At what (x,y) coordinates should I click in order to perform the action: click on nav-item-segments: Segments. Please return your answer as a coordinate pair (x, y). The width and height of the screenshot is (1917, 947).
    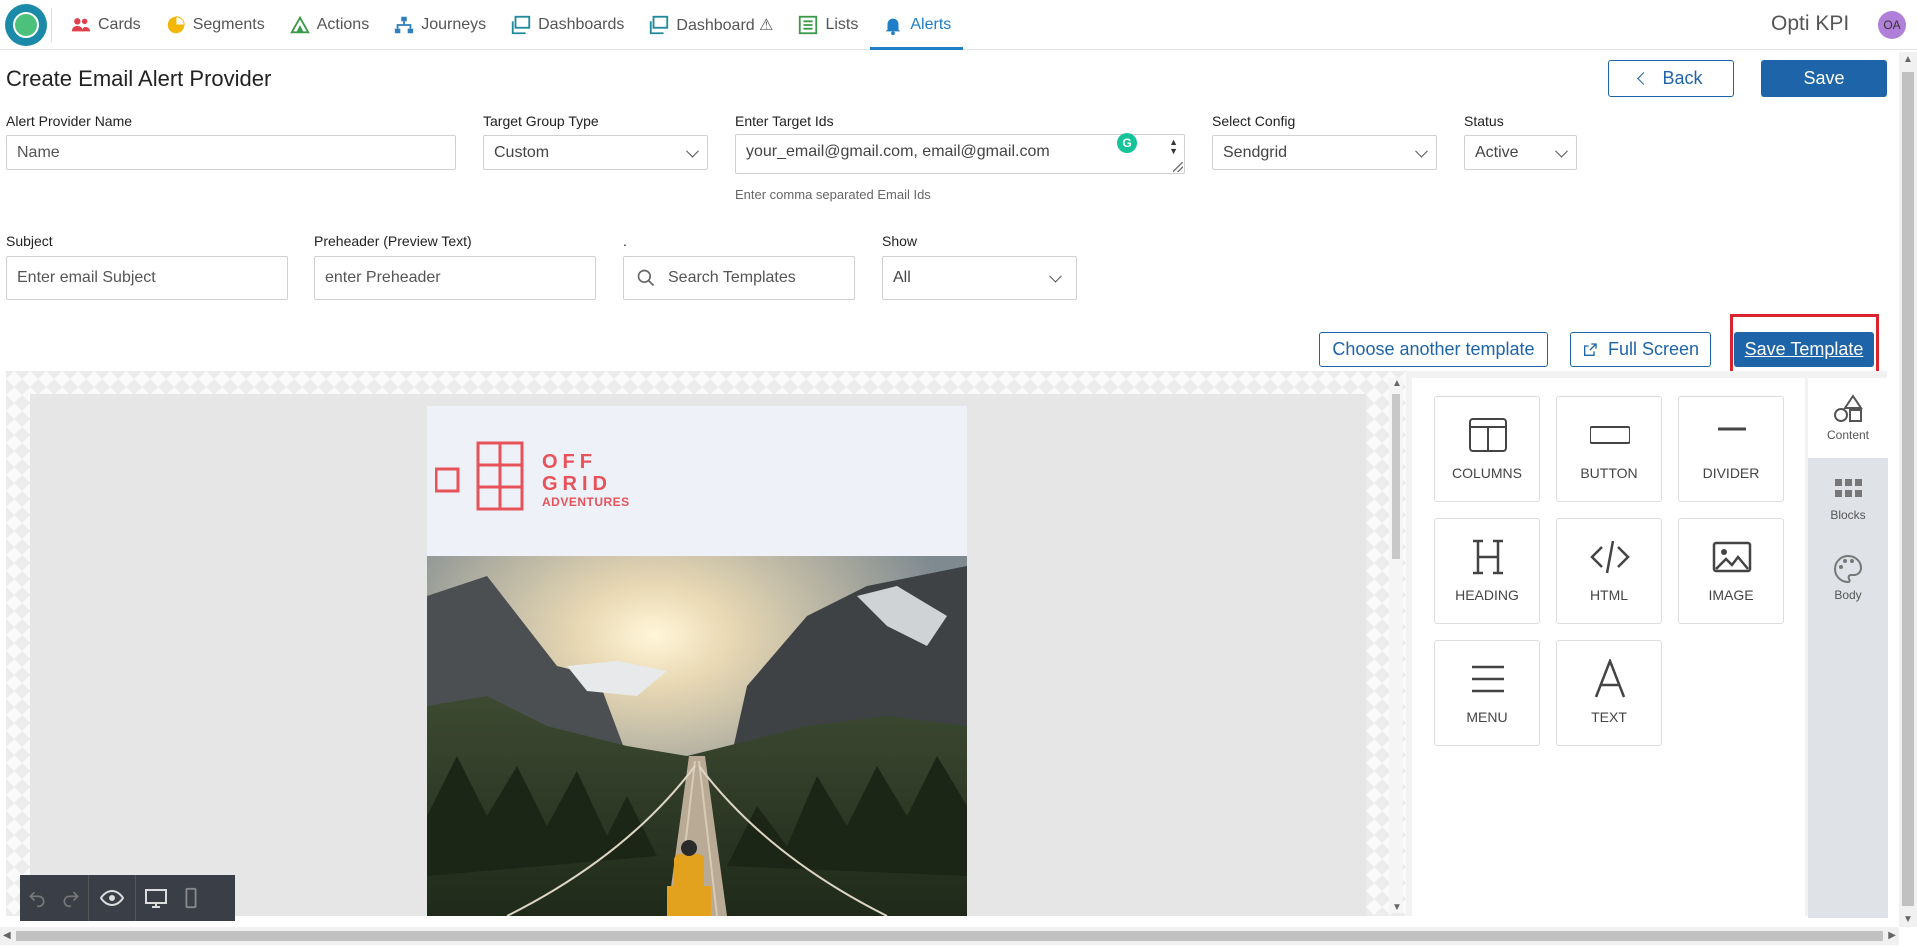
    Looking at the image, I should click on (215, 25).